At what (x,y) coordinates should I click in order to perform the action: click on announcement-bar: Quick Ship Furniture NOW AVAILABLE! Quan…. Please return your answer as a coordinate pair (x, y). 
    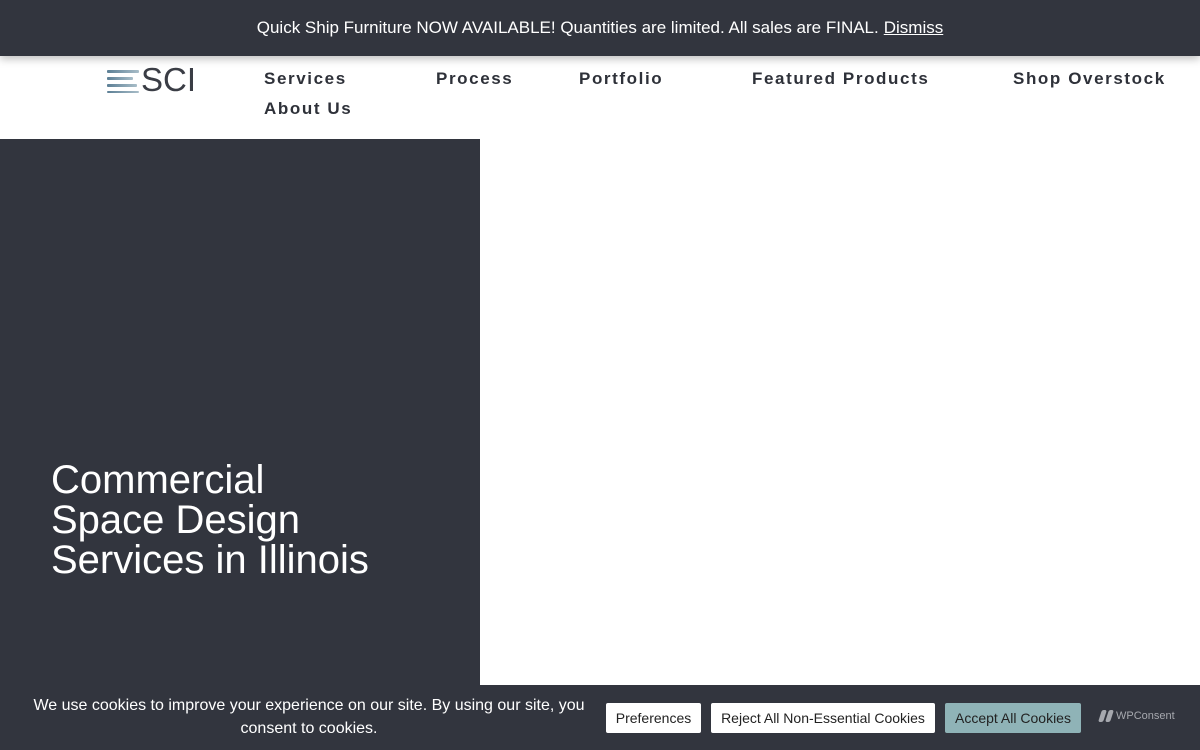
    Looking at the image, I should click on (600, 28).